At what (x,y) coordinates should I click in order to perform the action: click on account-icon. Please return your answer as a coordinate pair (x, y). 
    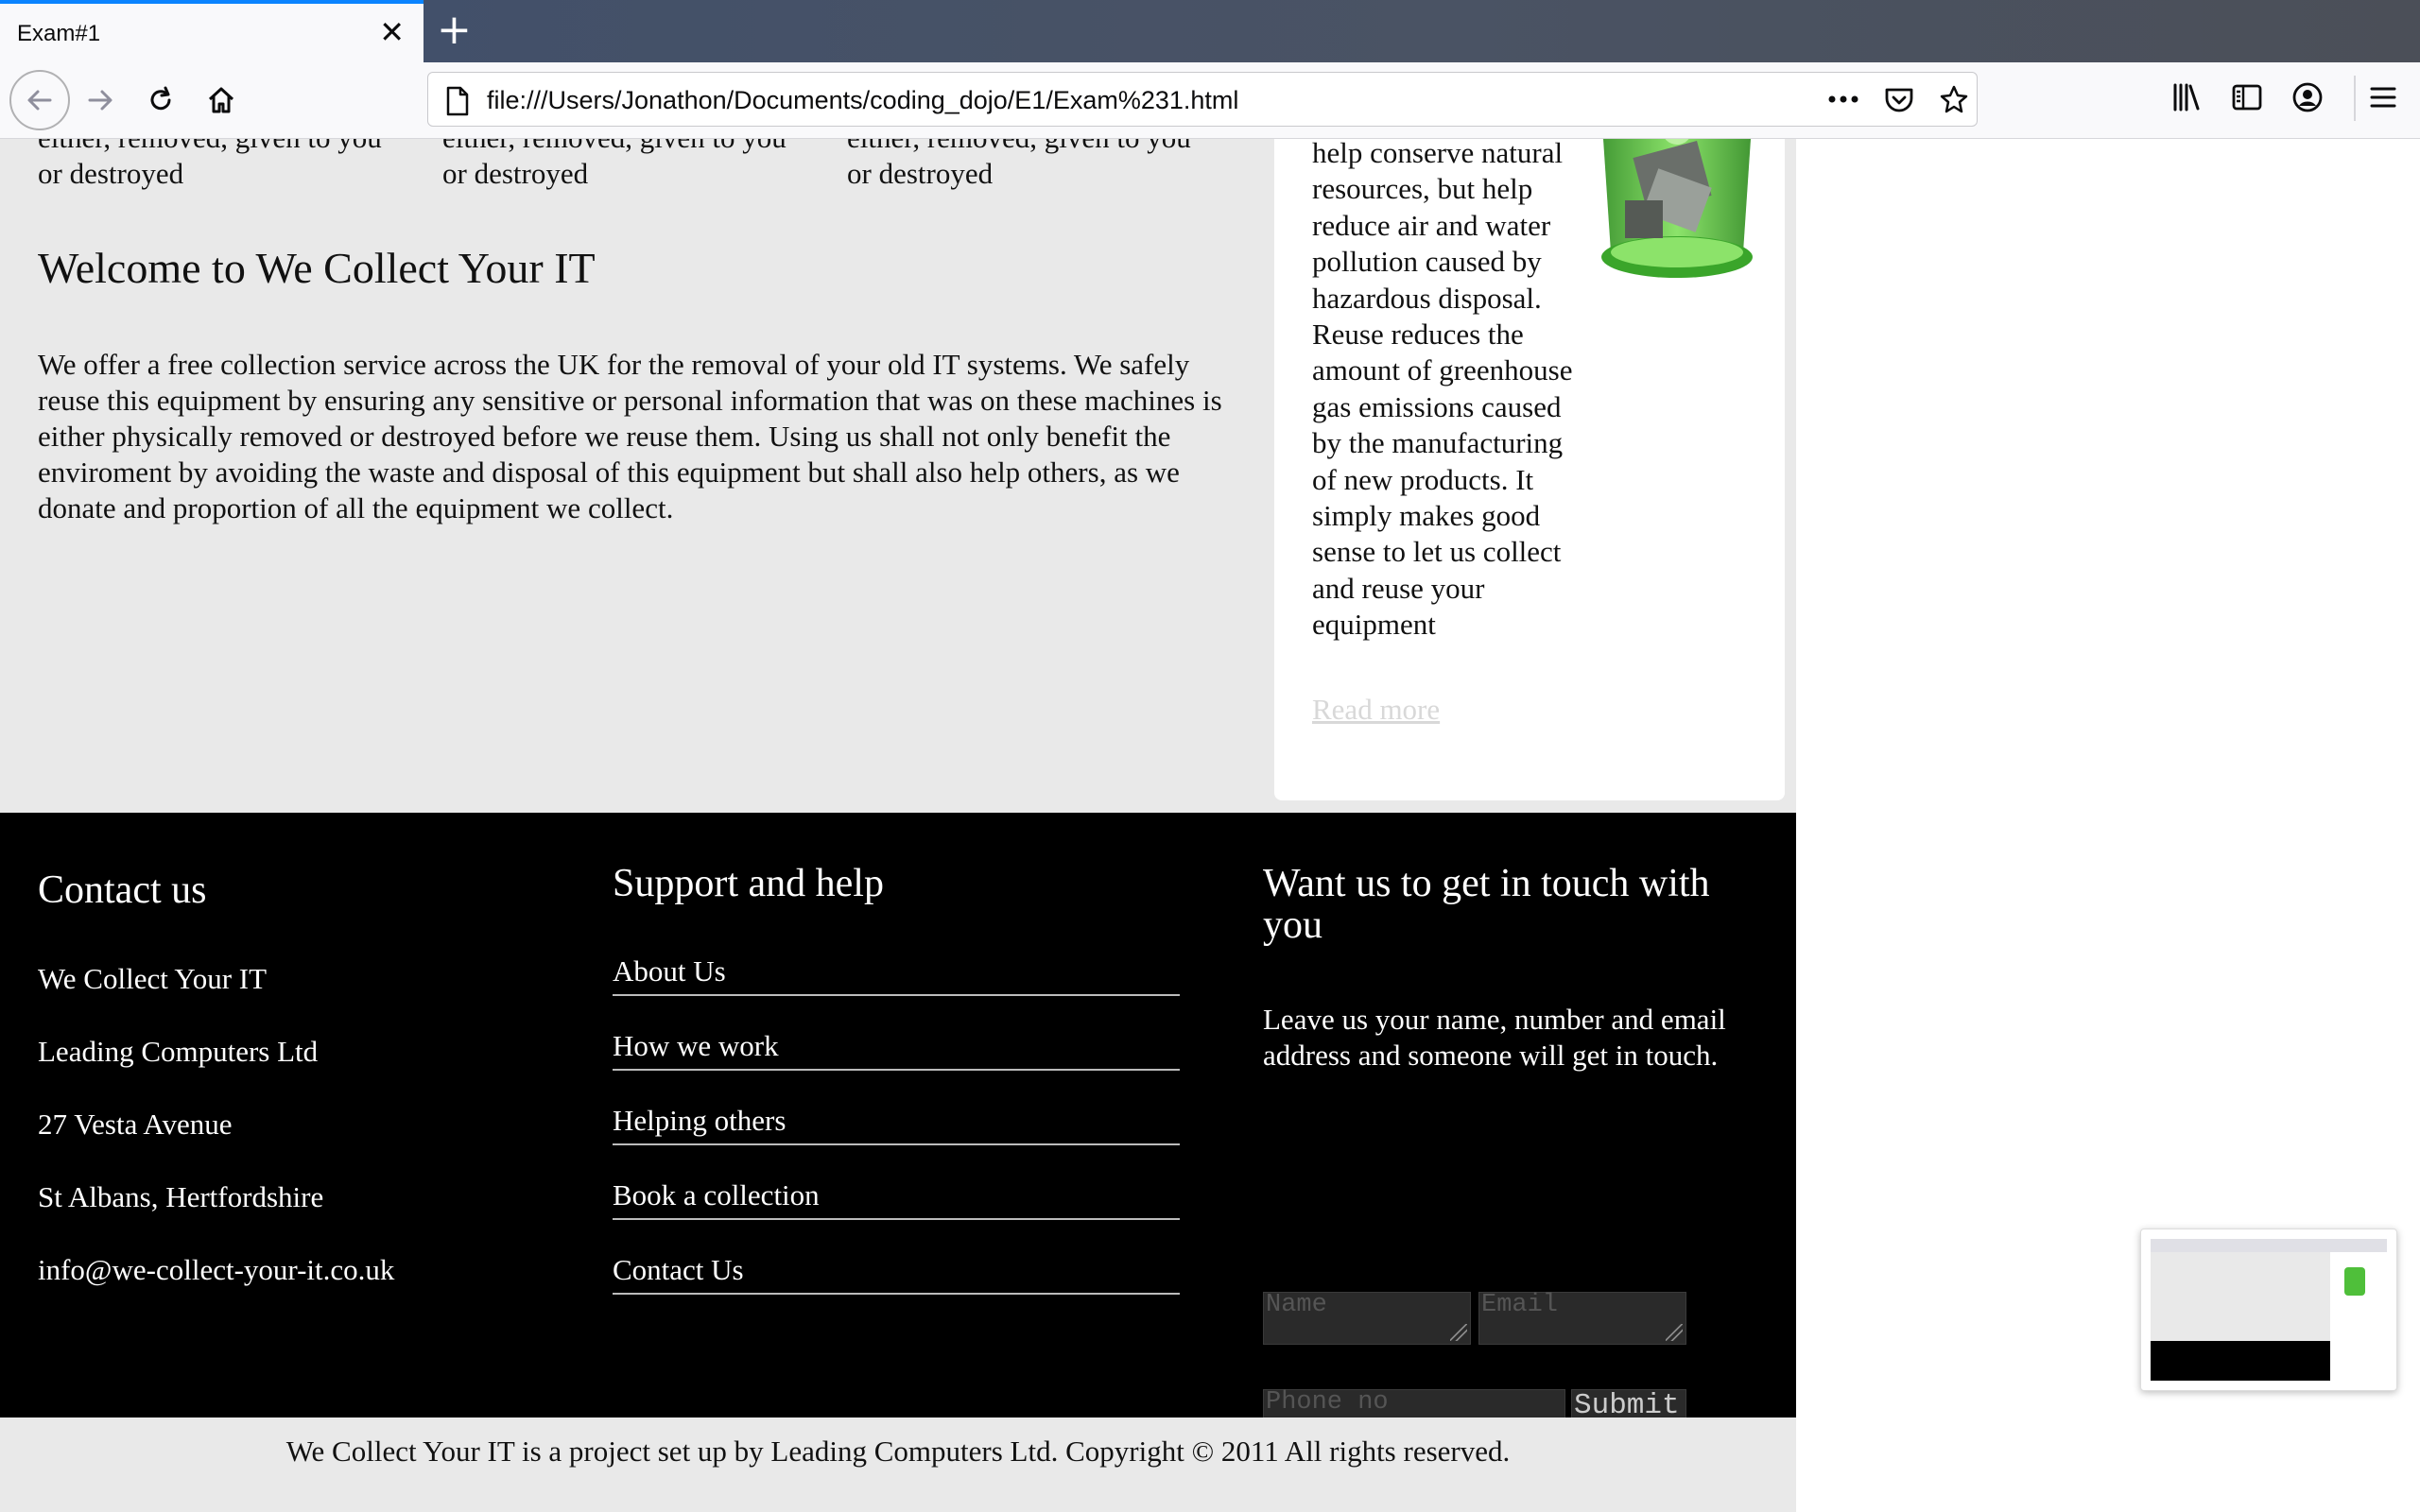
    Looking at the image, I should click on (2307, 97).